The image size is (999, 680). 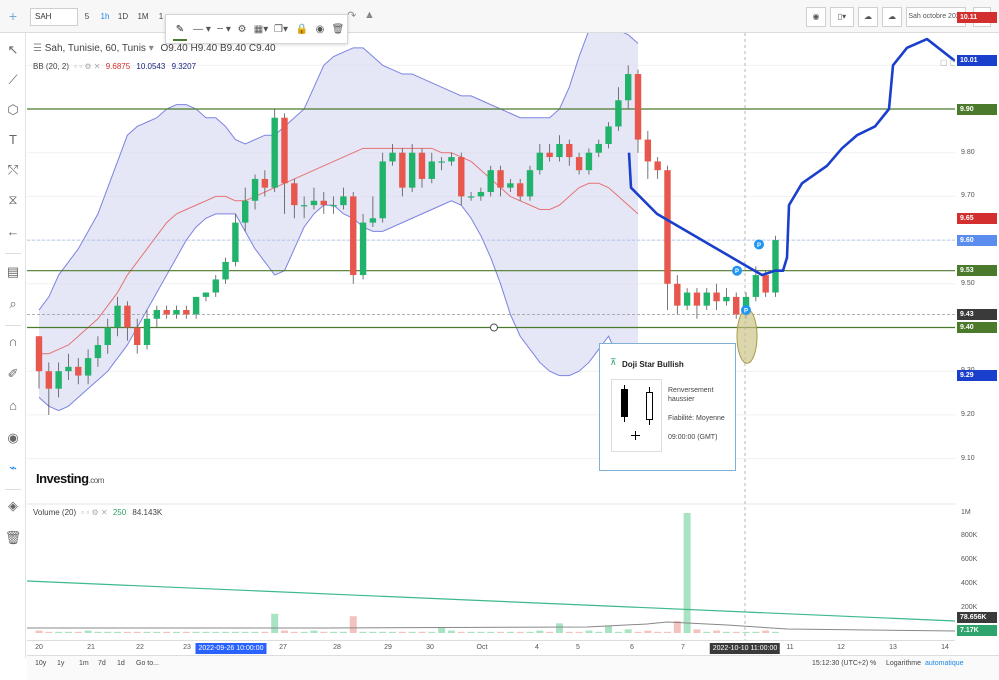 I want to click on cursor-icon: ↖, so click(x=13, y=50).